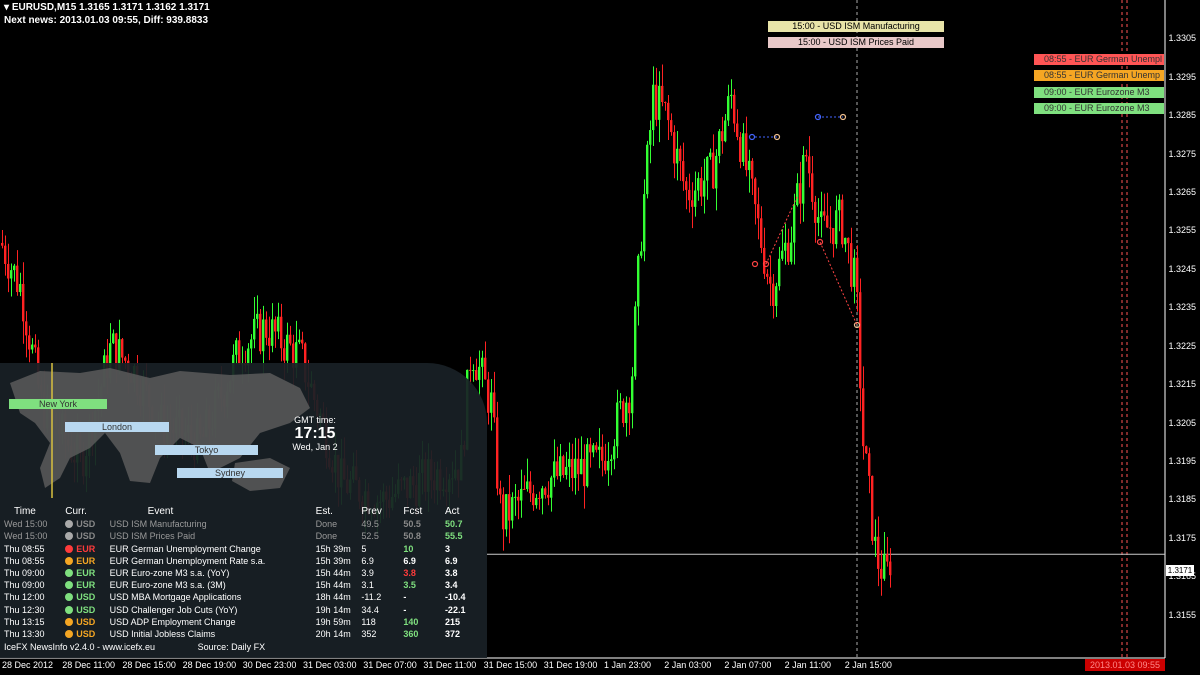  I want to click on row-time: Thu 13:30, so click(24, 633).